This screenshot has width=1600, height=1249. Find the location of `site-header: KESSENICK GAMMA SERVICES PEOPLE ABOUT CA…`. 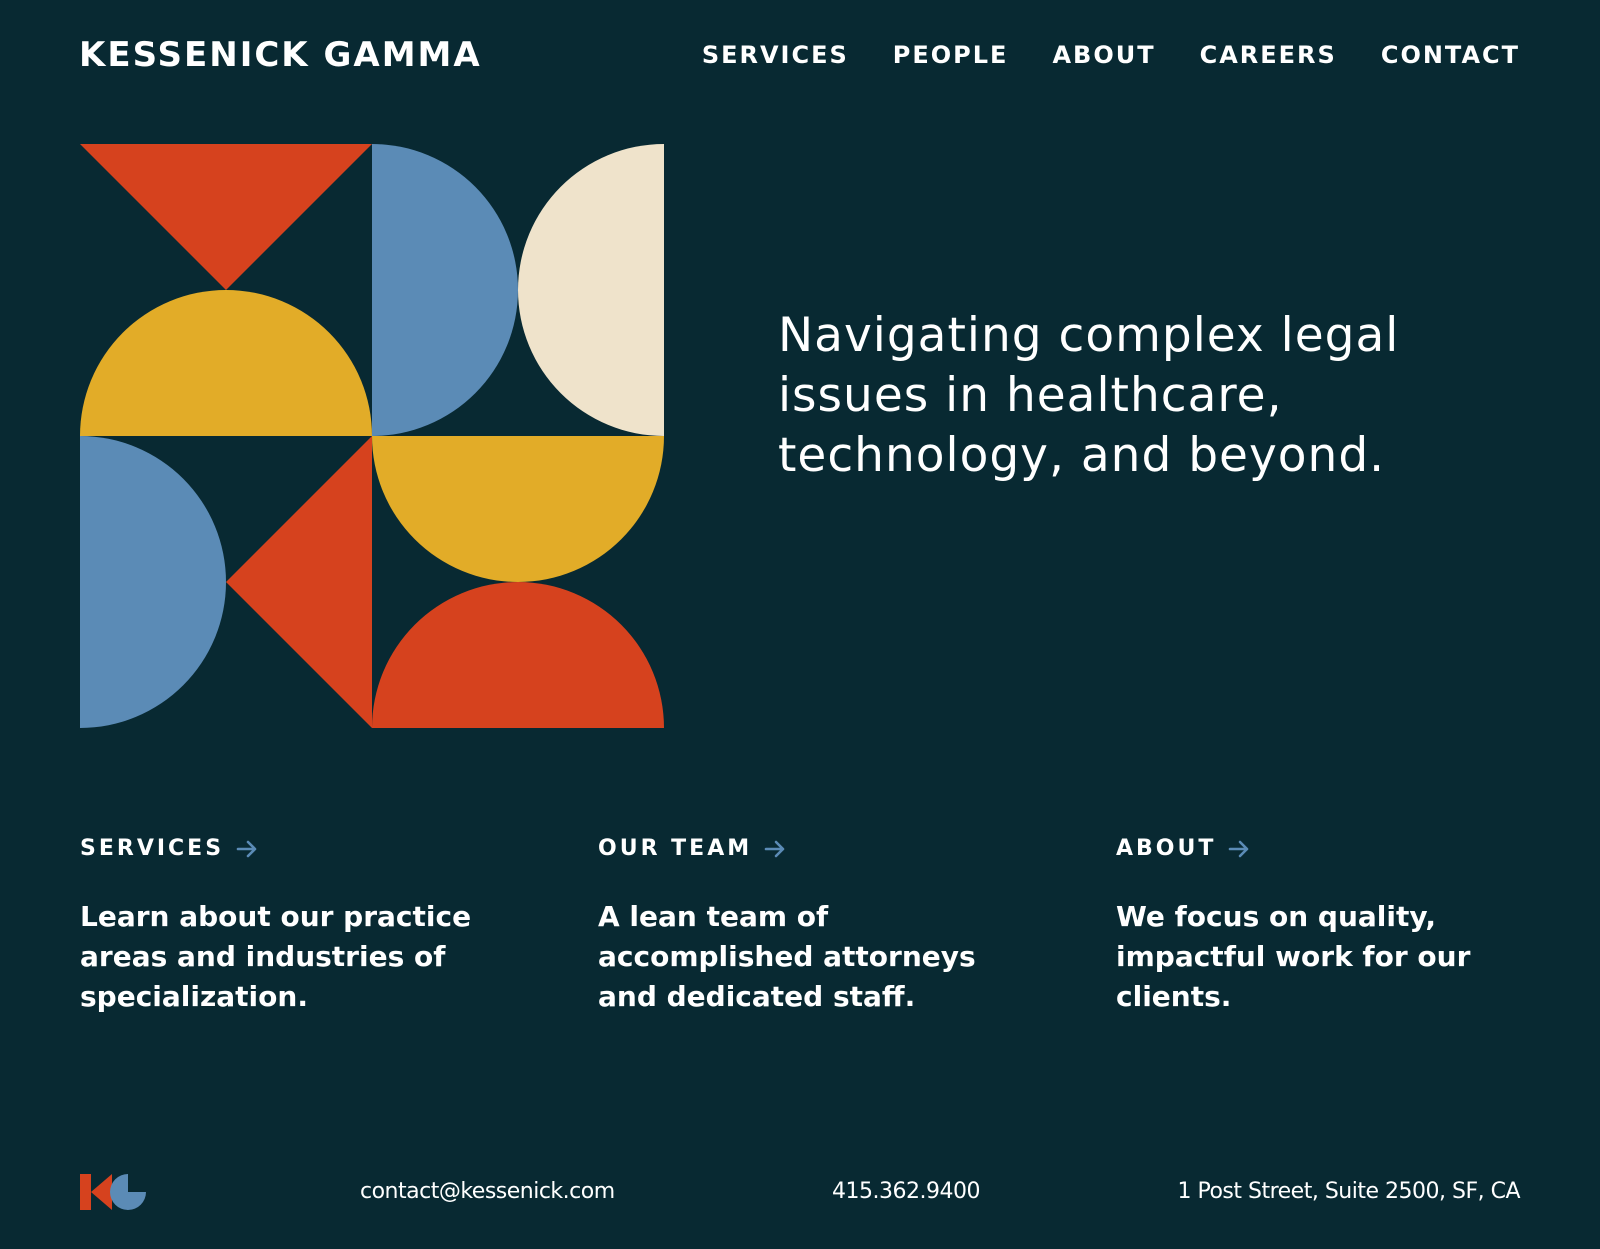

site-header: KESSENICK GAMMA SERVICES PEOPLE ABOUT CA… is located at coordinates (800, 55).